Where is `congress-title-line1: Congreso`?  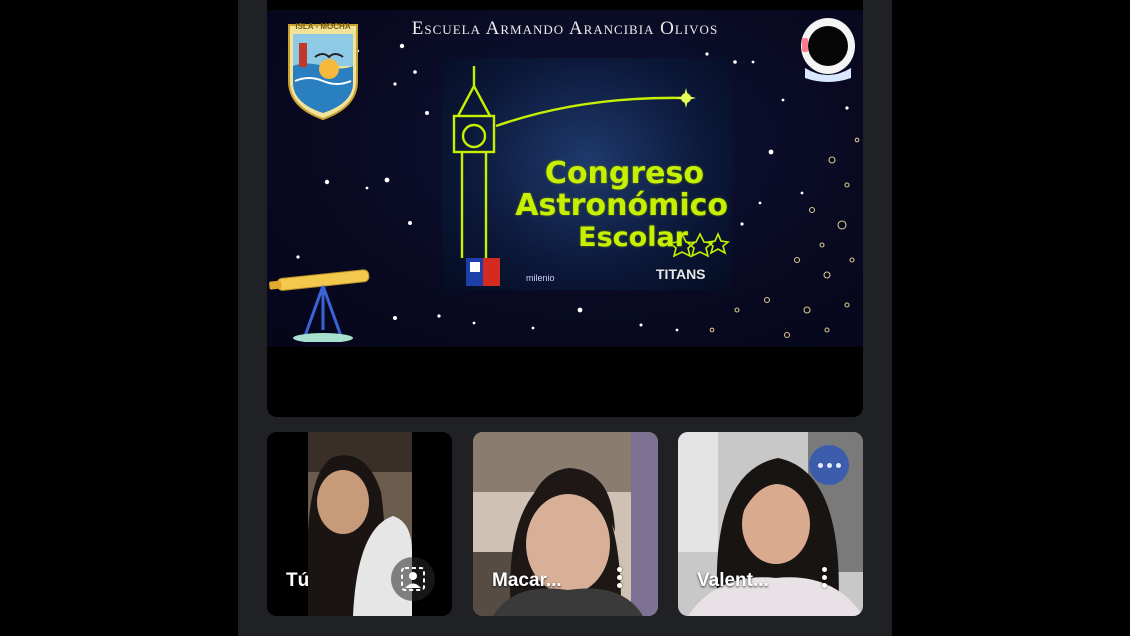
congress-title-line1: Congreso is located at coordinates (624, 173).